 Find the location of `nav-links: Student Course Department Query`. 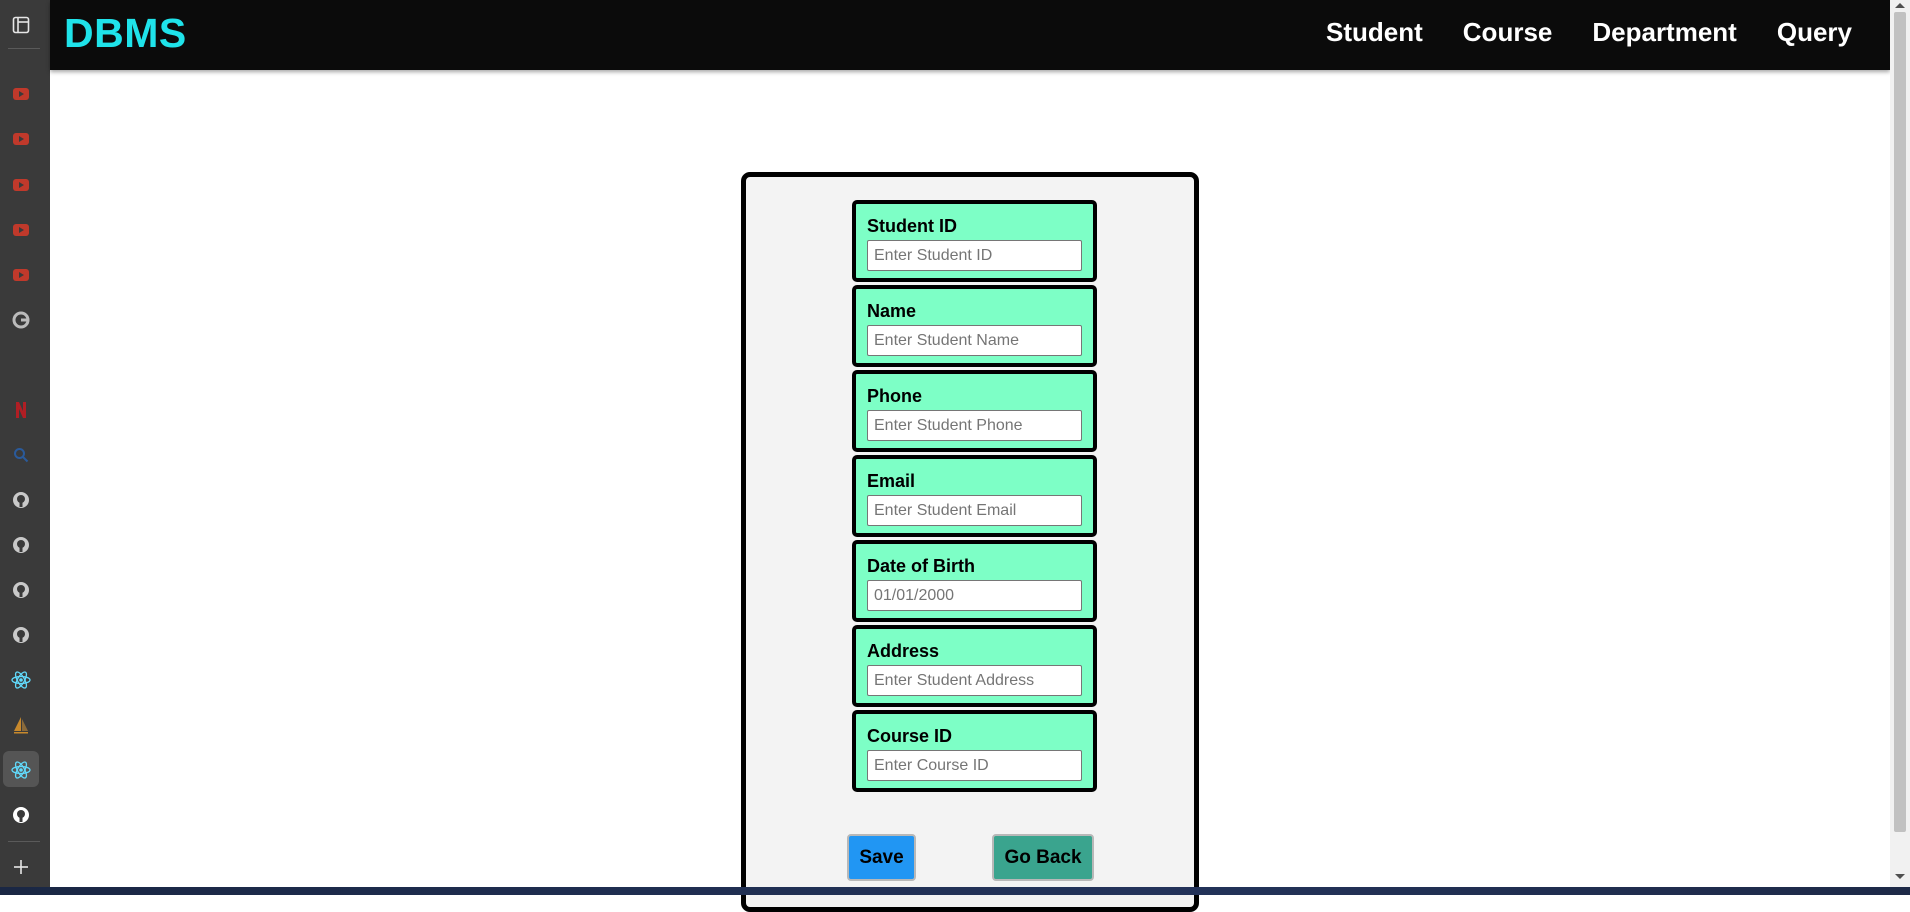

nav-links: Student Course Department Query is located at coordinates (1589, 32).